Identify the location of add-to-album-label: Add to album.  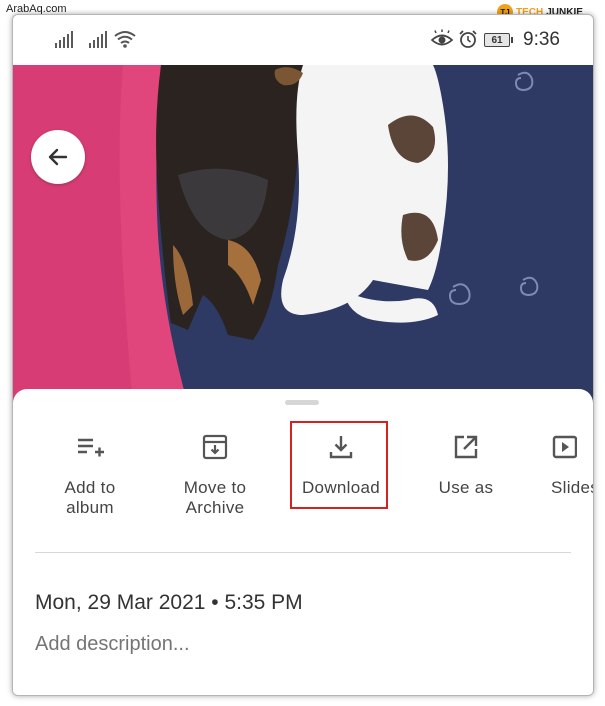
(90, 497).